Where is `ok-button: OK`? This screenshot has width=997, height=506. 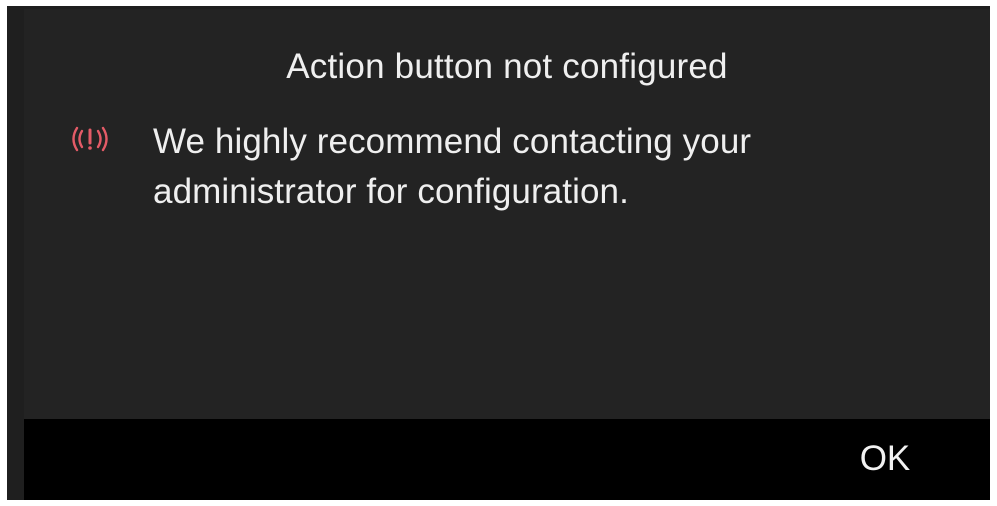 ok-button: OK is located at coordinates (885, 459).